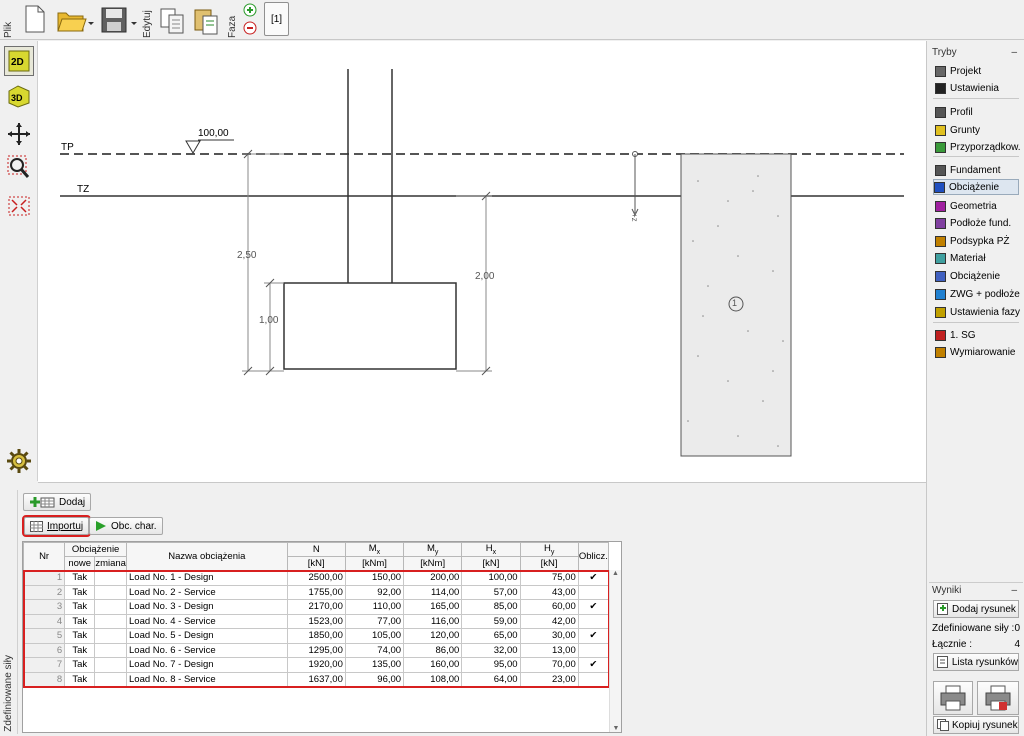 This screenshot has width=1024, height=736. I want to click on cell-mx: 77,00, so click(374, 621).